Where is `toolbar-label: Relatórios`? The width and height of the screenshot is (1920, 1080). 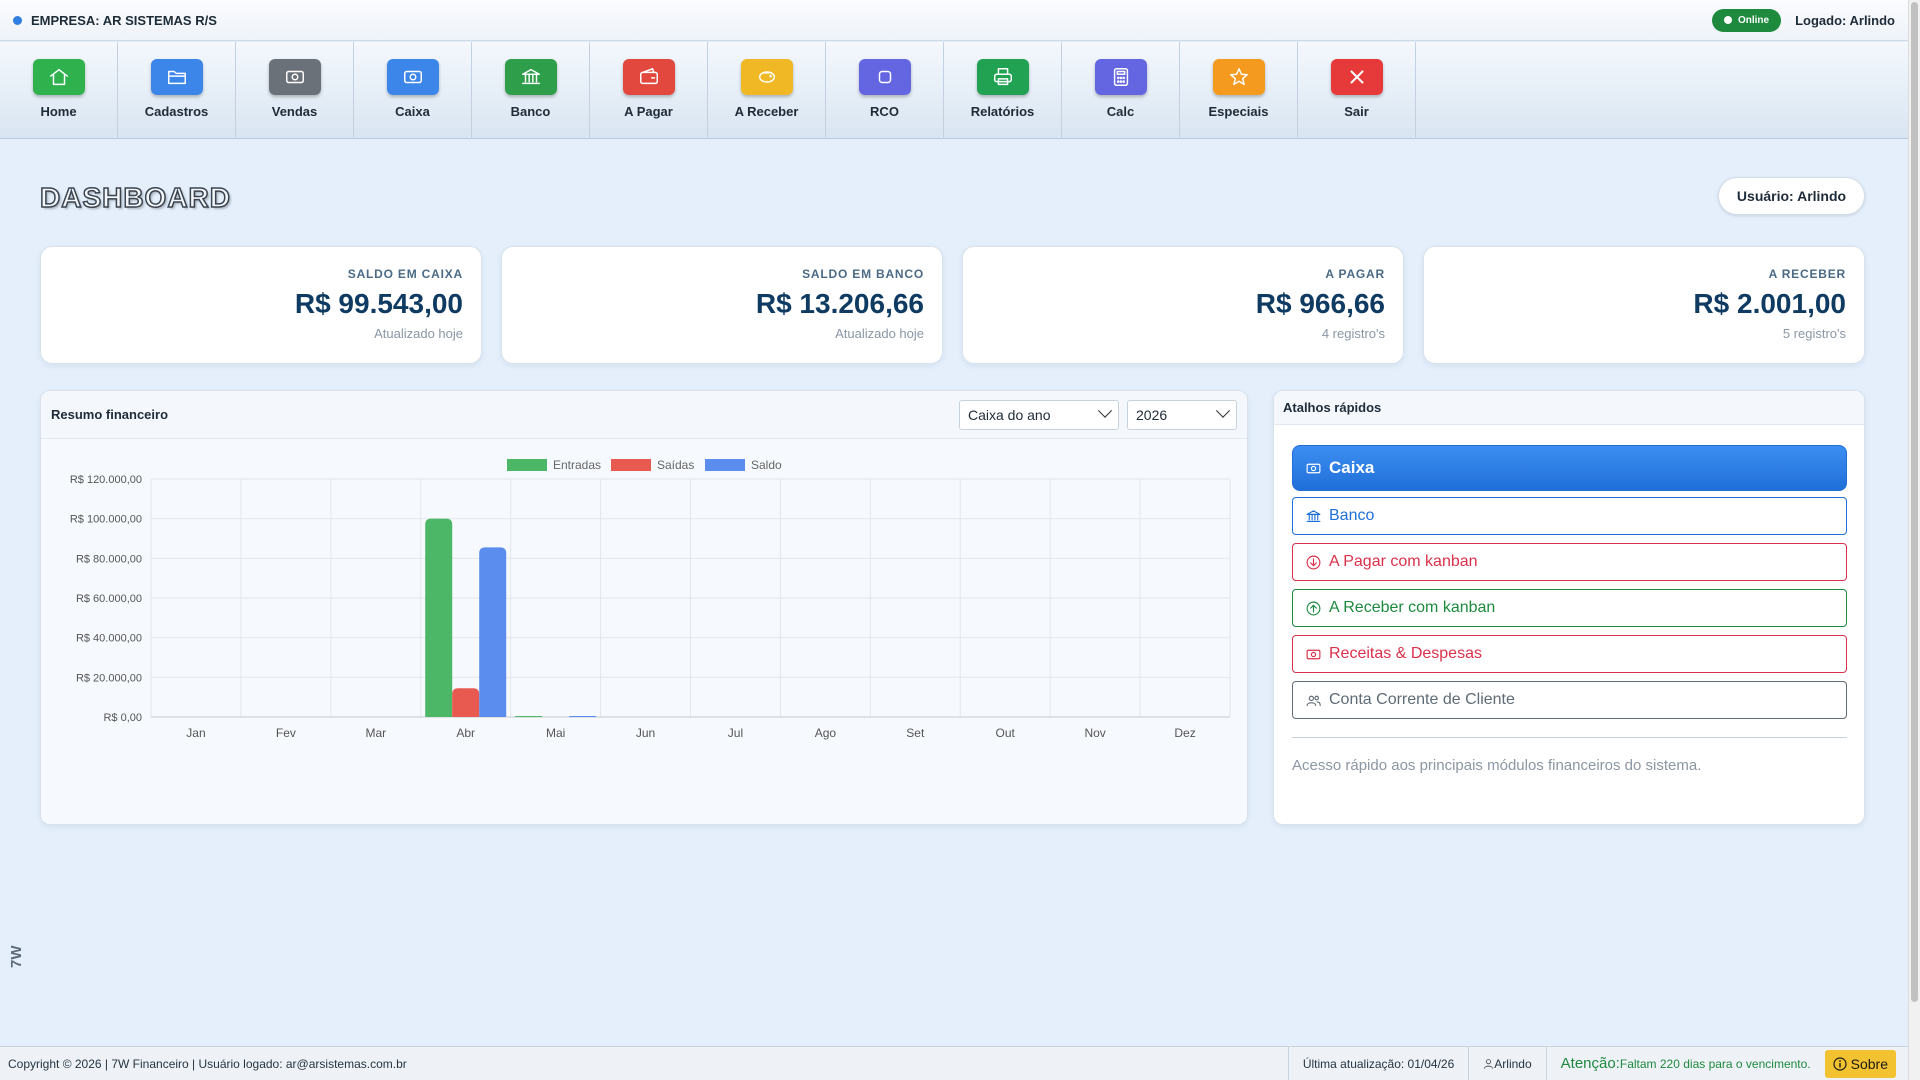 toolbar-label: Relatórios is located at coordinates (1002, 111).